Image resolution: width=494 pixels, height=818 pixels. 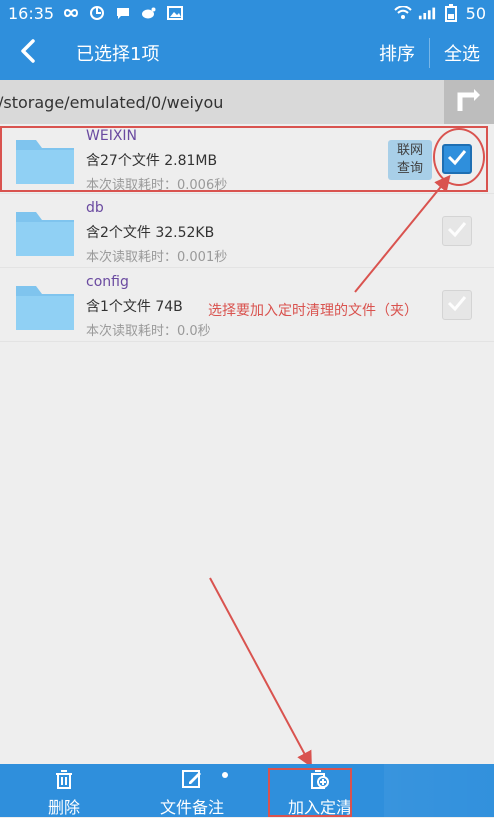 I want to click on back-button, so click(x=28, y=53).